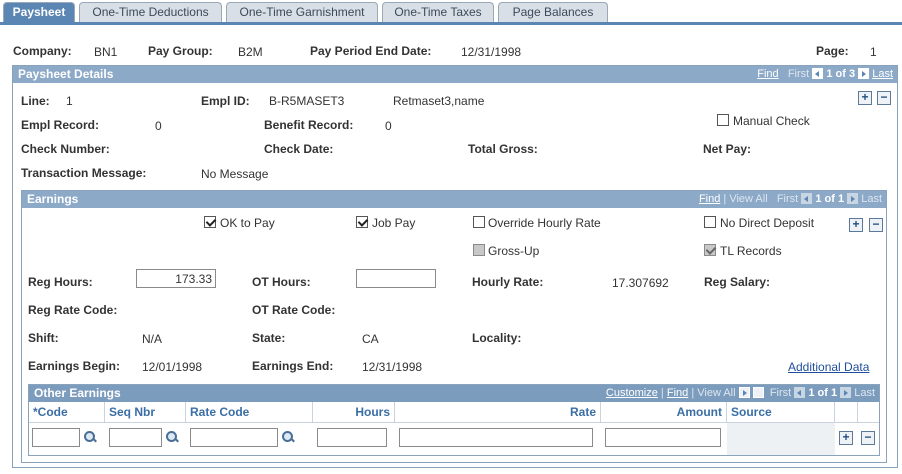 This screenshot has height=474, width=902. I want to click on other-rate-input, so click(496, 437).